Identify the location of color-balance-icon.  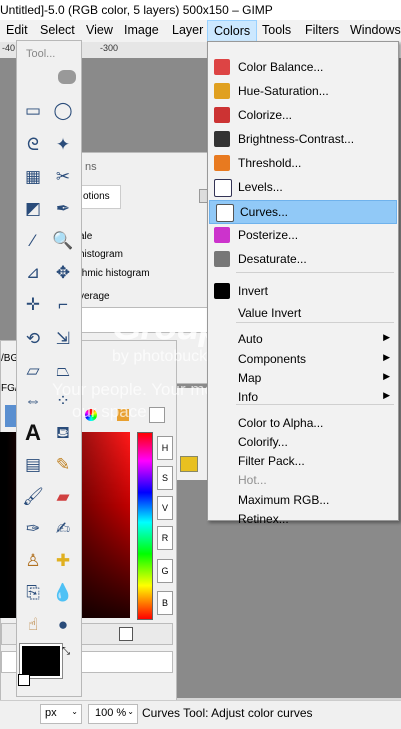
(222, 67).